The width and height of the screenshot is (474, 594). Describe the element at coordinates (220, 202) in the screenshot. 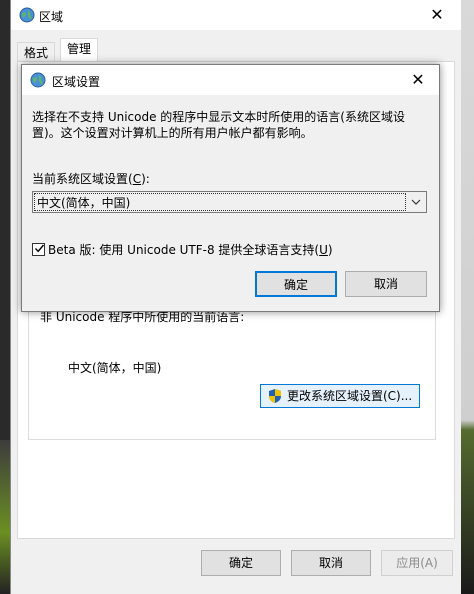

I see `system-locale-value: 中文(简体，中国)` at that location.